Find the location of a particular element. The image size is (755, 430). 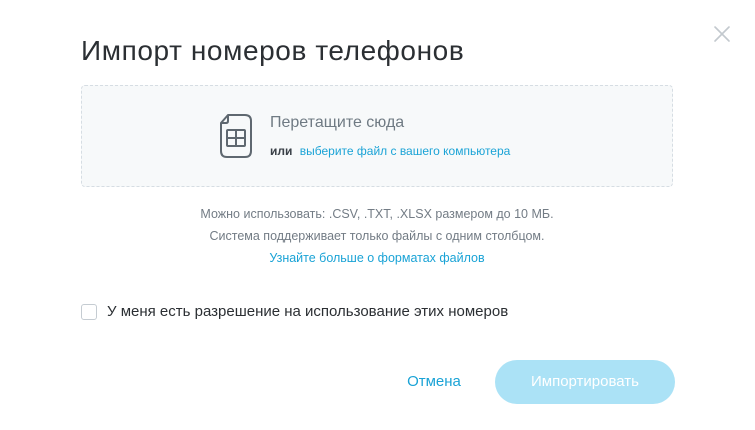

close-icon is located at coordinates (722, 34).